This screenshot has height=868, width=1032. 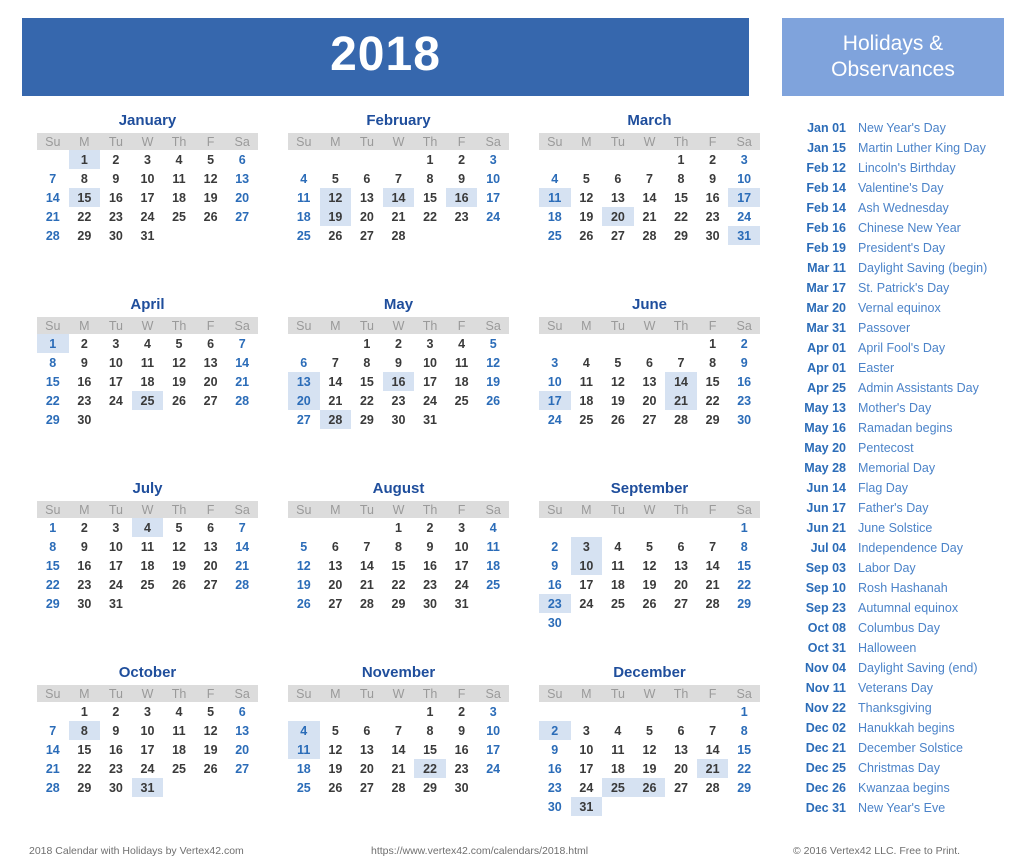 I want to click on day-cell: 21, so click(x=399, y=768).